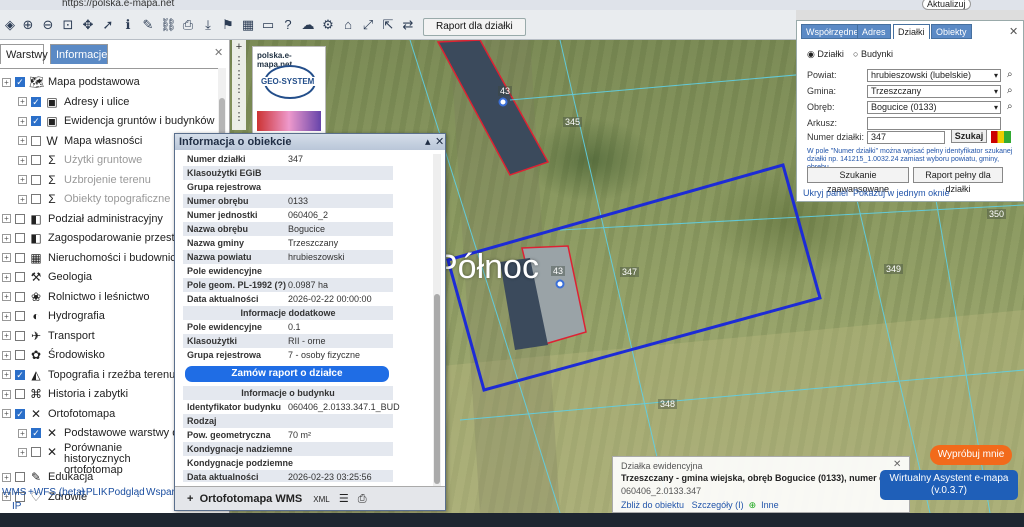  I want to click on plik-link: +PLIK, so click(94, 492).